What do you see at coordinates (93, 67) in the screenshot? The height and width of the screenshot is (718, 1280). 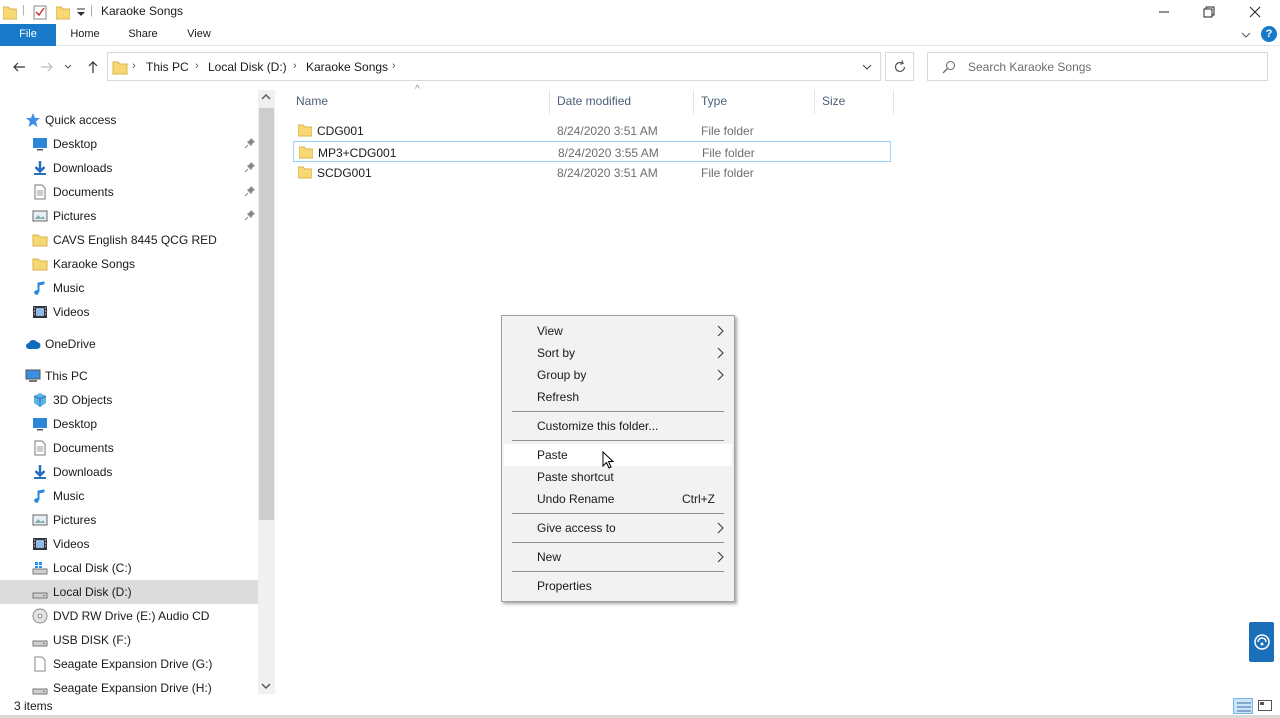 I see `up-button` at bounding box center [93, 67].